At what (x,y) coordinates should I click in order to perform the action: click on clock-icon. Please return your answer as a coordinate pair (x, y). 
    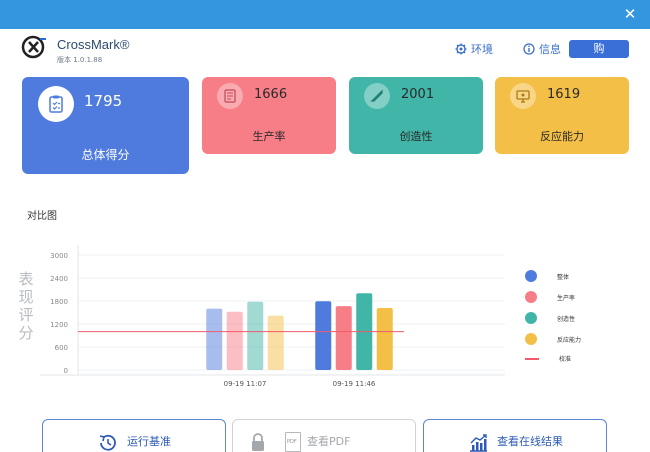
    Looking at the image, I should click on (107, 442).